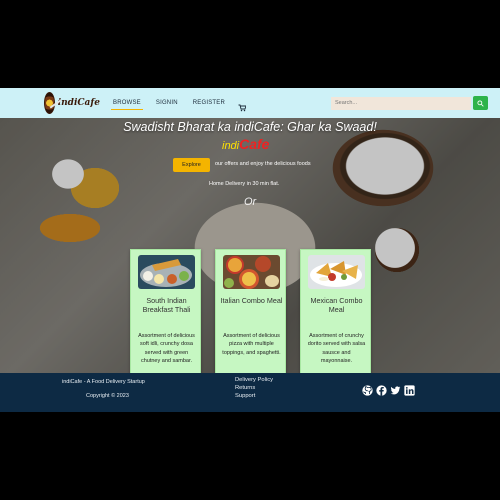  What do you see at coordinates (127, 103) in the screenshot?
I see `nav-link-browse: BROWSE` at bounding box center [127, 103].